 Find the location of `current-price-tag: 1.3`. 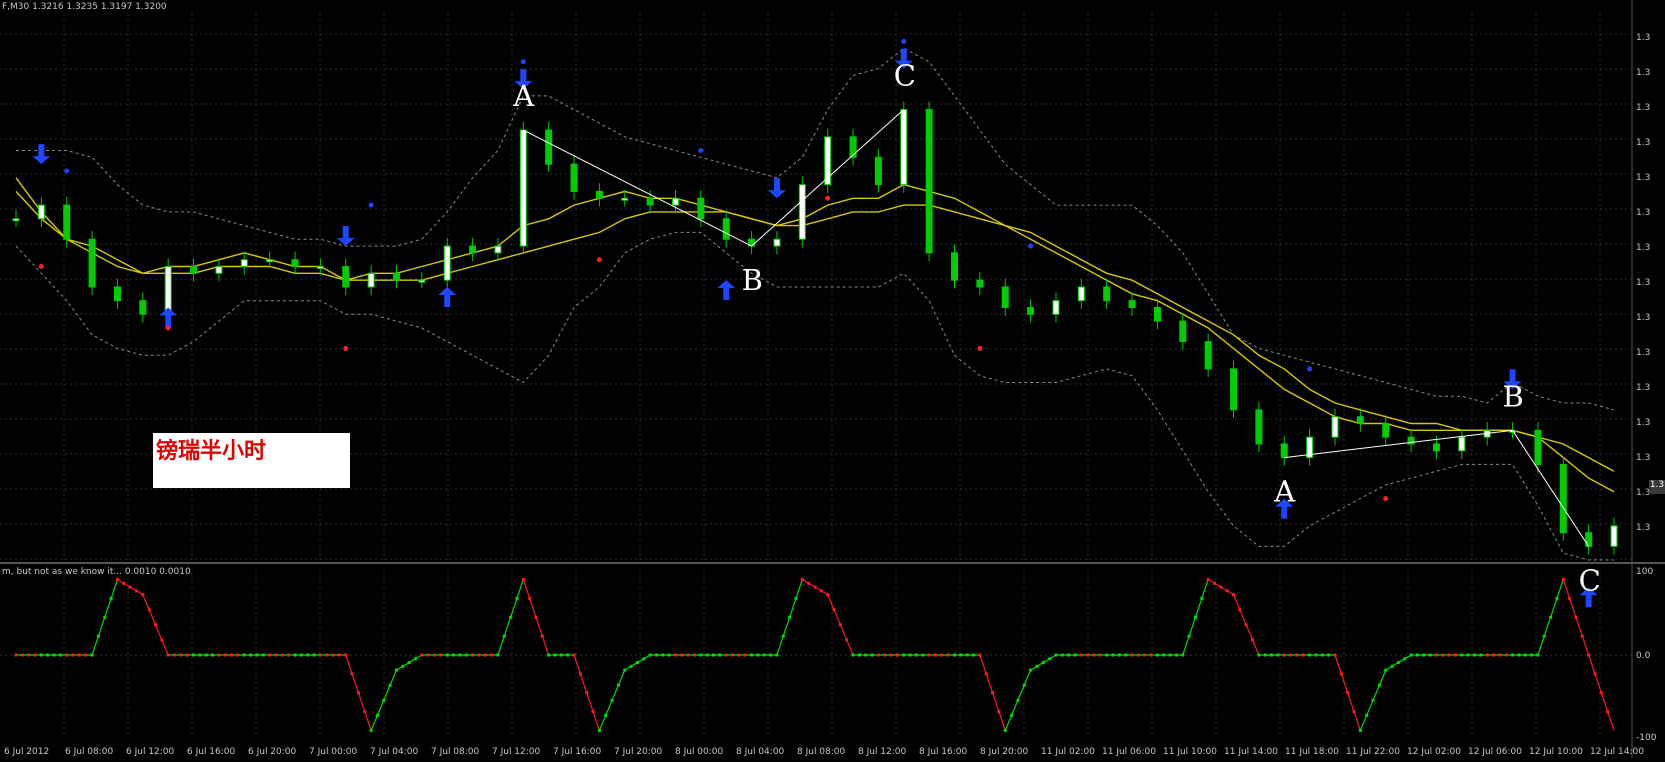

current-price-tag: 1.3 is located at coordinates (1657, 487).